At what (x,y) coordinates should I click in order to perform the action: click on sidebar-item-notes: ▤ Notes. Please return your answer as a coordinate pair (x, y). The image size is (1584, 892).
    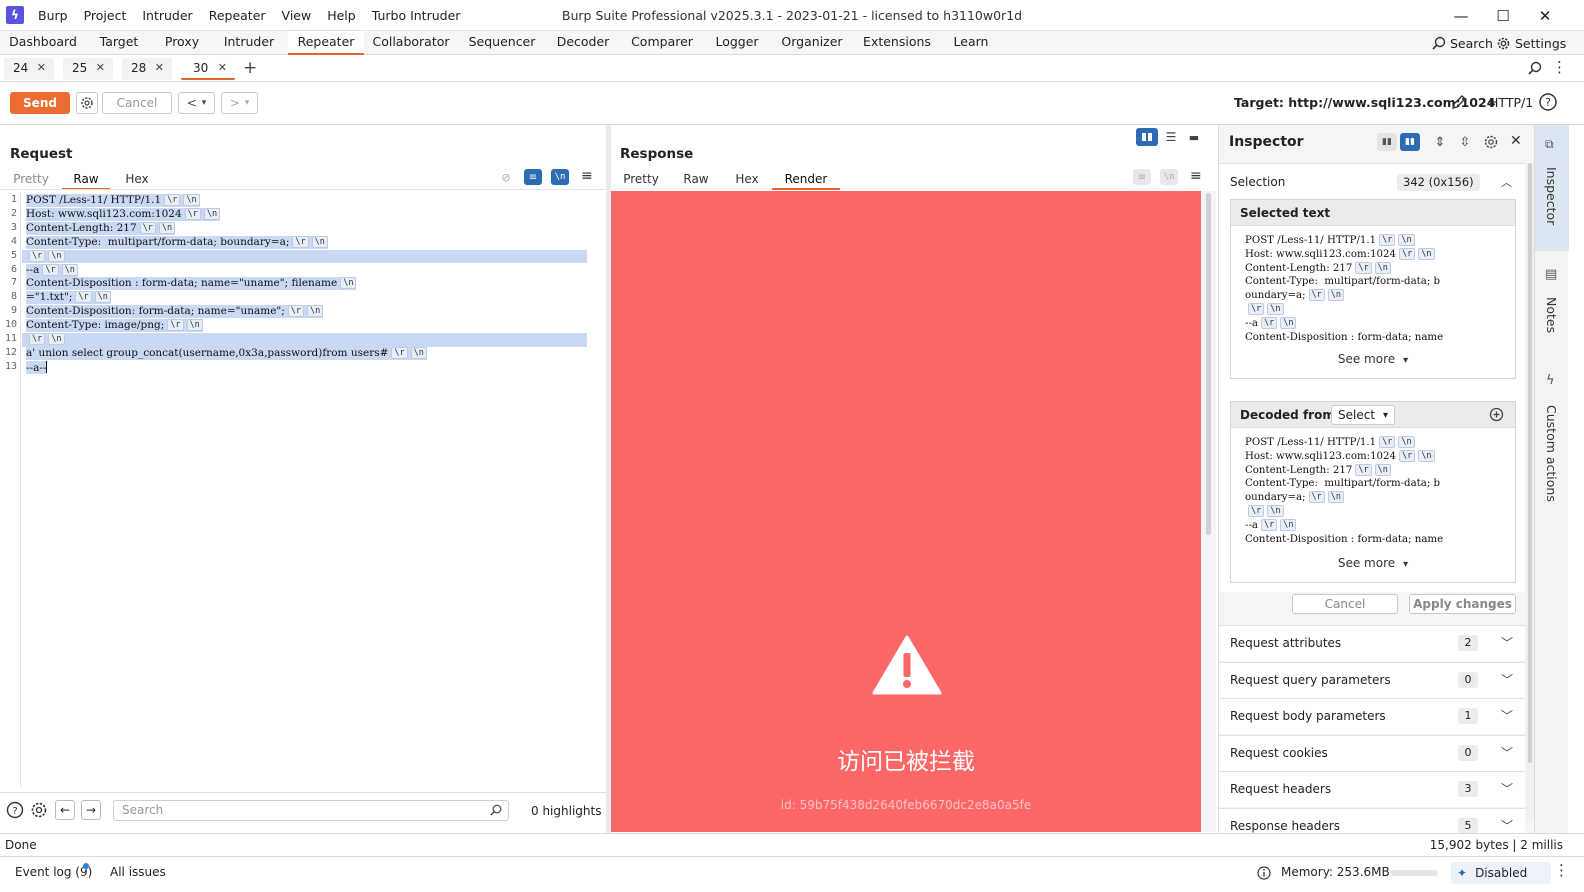
    Looking at the image, I should click on (1552, 304).